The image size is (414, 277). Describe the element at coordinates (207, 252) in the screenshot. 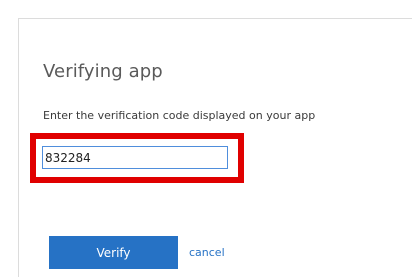

I see `cancel-link: cancel` at that location.